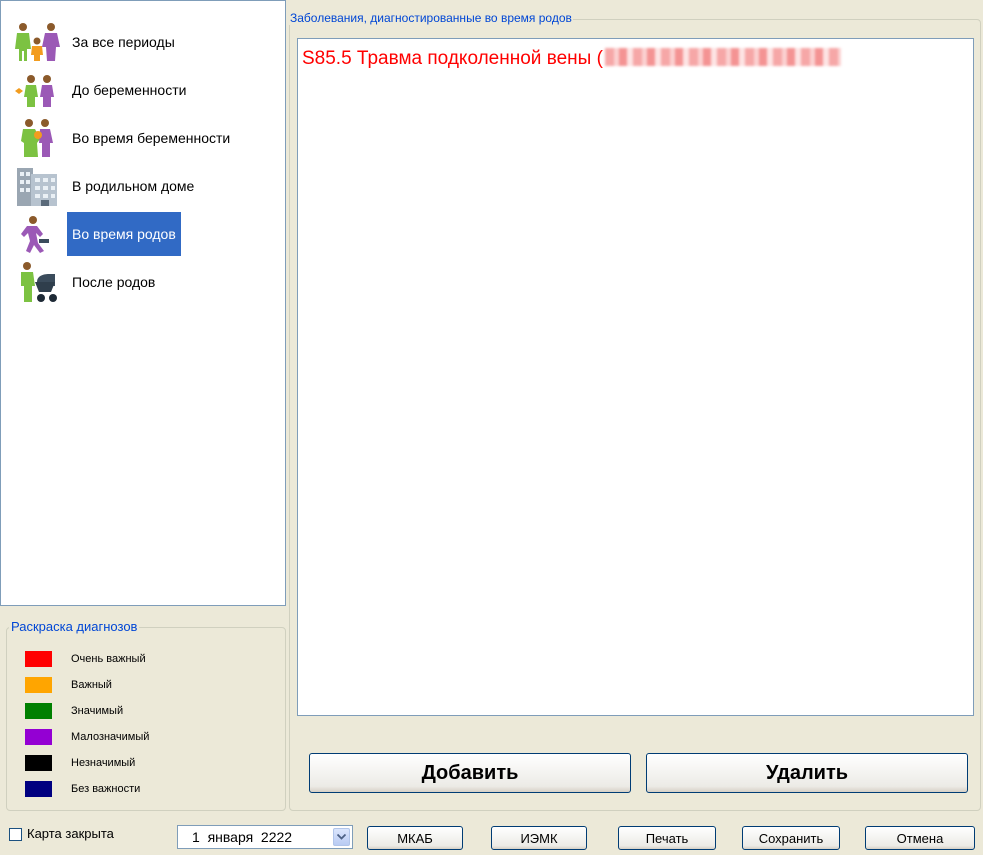  I want to click on legend-item: Очень важный, so click(85, 659).